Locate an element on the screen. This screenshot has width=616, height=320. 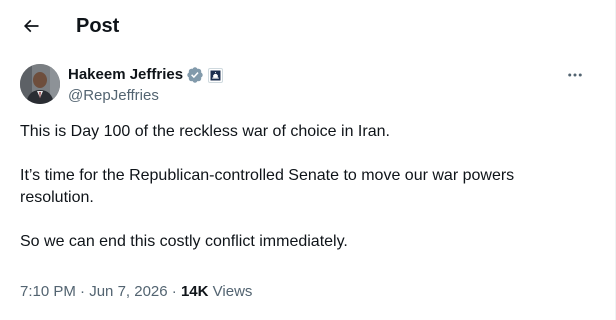
views-count: 14K is located at coordinates (194, 291).